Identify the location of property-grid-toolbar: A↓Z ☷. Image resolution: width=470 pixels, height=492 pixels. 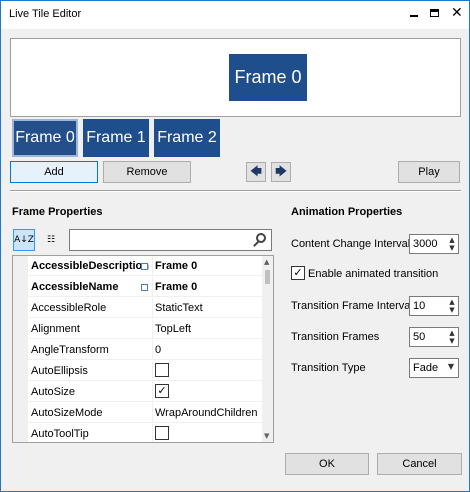
(143, 240).